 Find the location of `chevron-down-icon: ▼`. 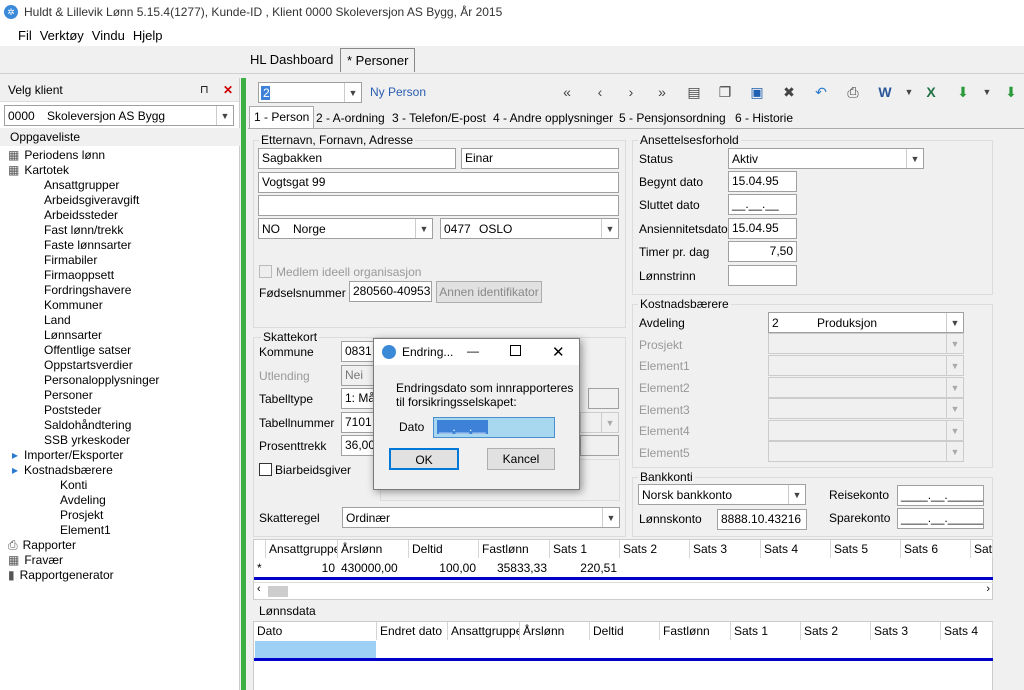

chevron-down-icon: ▼ is located at coordinates (909, 92).